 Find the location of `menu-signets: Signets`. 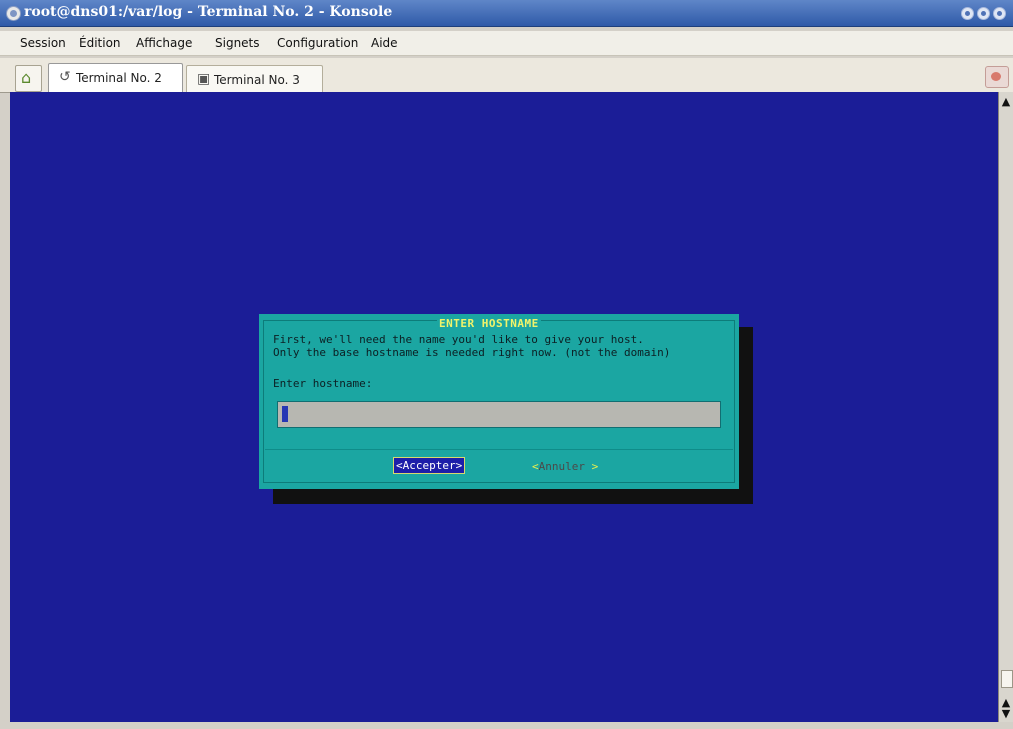

menu-signets: Signets is located at coordinates (237, 43).